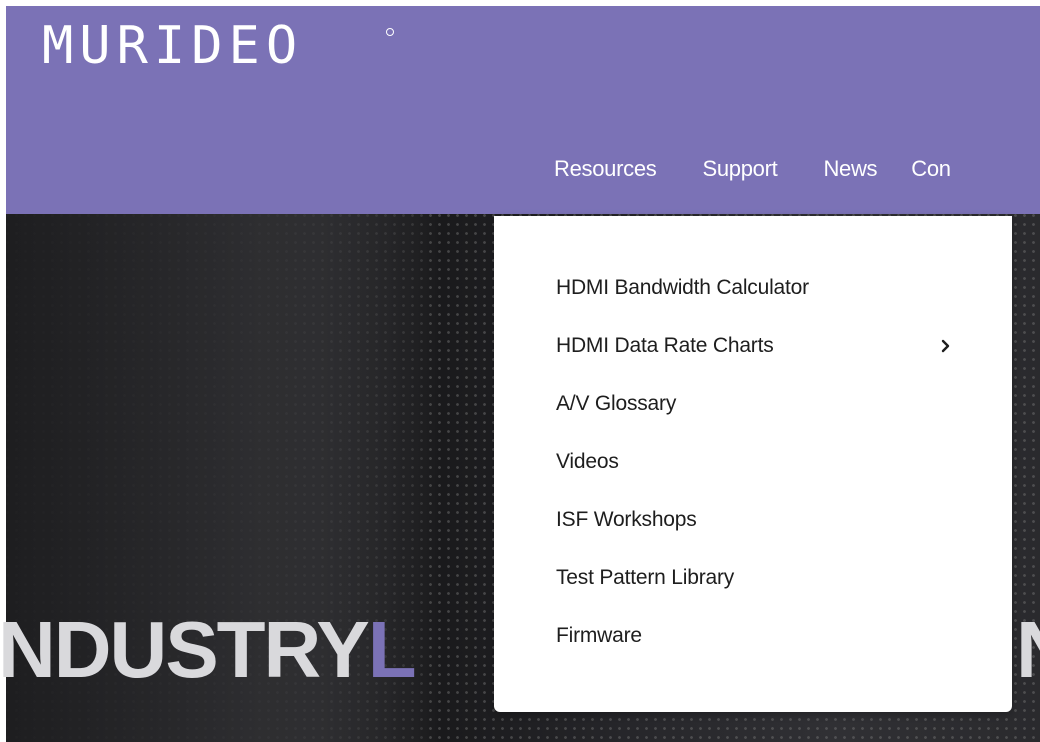 Image resolution: width=1040 pixels, height=742 pixels. What do you see at coordinates (739, 169) in the screenshot?
I see `nav-item-support: Support` at bounding box center [739, 169].